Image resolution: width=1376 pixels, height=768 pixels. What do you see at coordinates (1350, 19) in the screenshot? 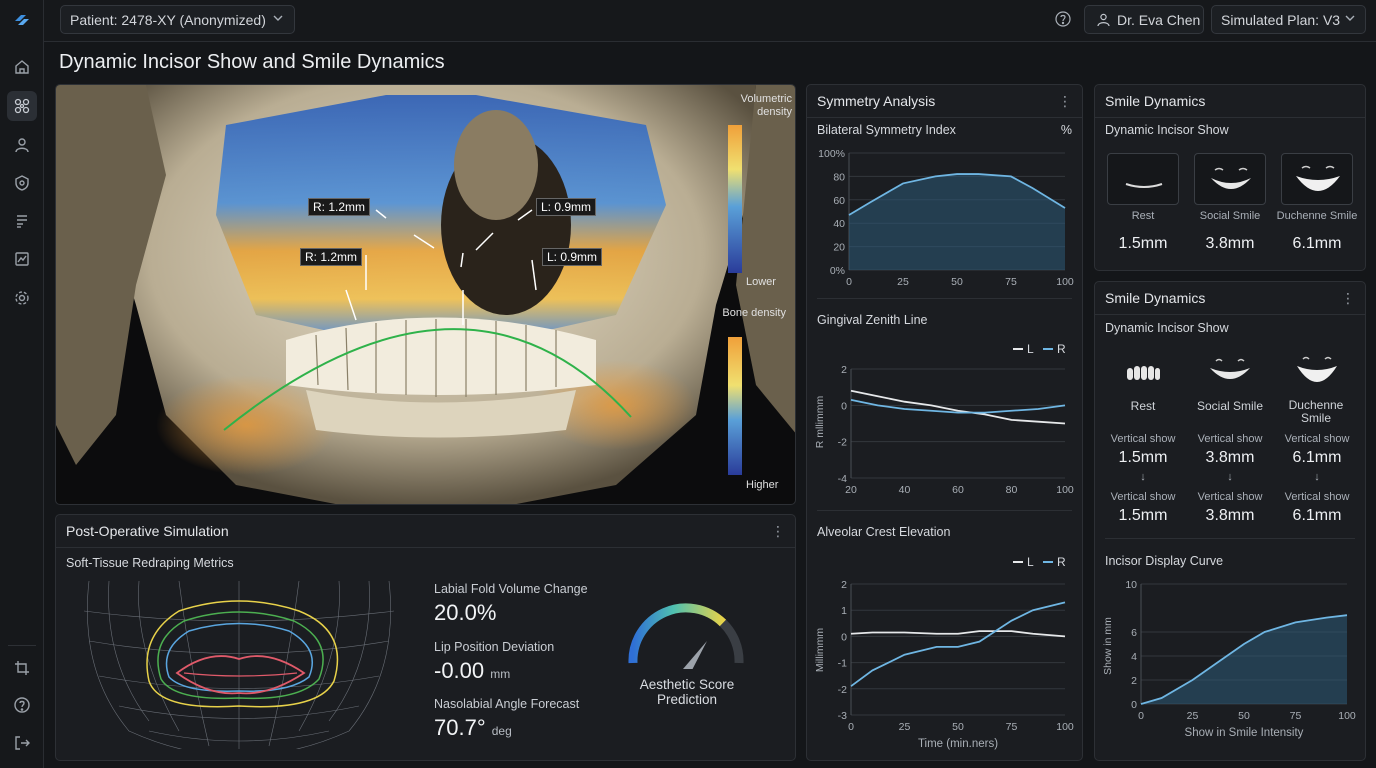
I see `chevron-down-icon` at bounding box center [1350, 19].